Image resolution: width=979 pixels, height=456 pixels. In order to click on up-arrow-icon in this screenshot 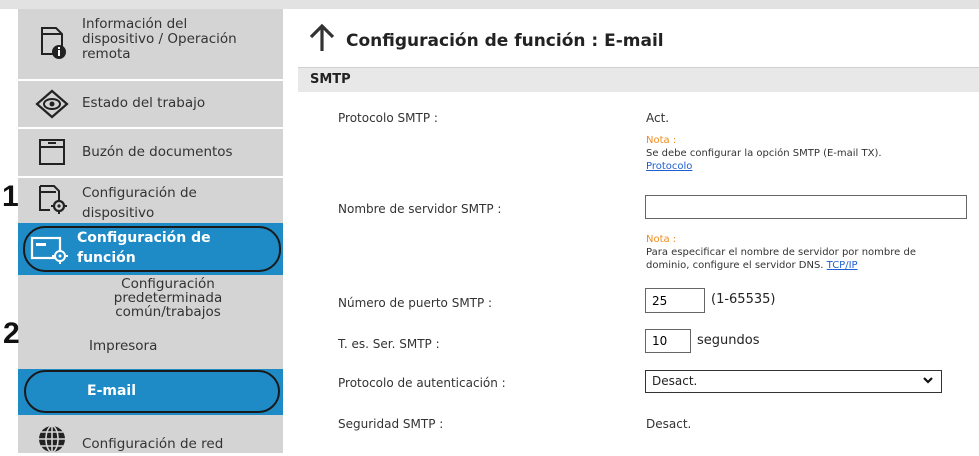, I will do `click(322, 40)`.